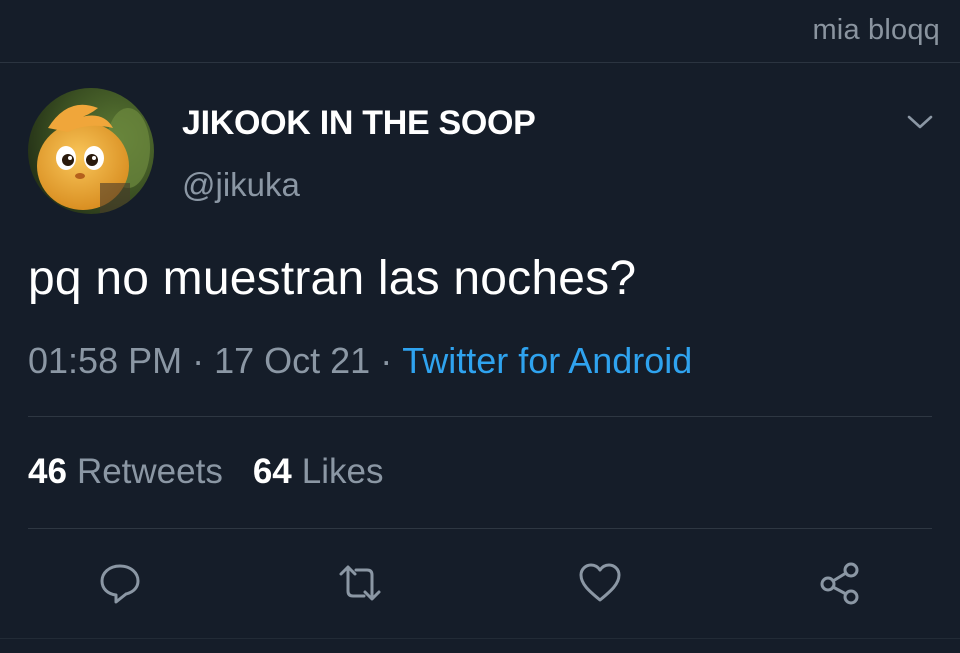 This screenshot has width=960, height=653. I want to click on top-bar: mia bloqq, so click(480, 31).